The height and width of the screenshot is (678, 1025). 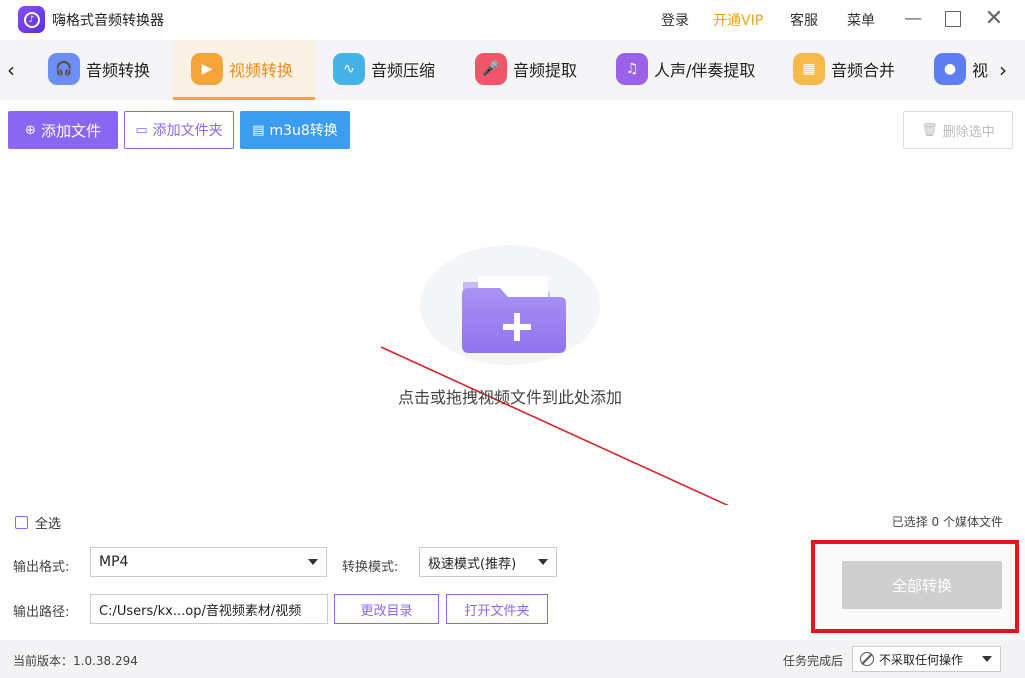 I want to click on select-all-checkbox: 全选, so click(x=38, y=522).